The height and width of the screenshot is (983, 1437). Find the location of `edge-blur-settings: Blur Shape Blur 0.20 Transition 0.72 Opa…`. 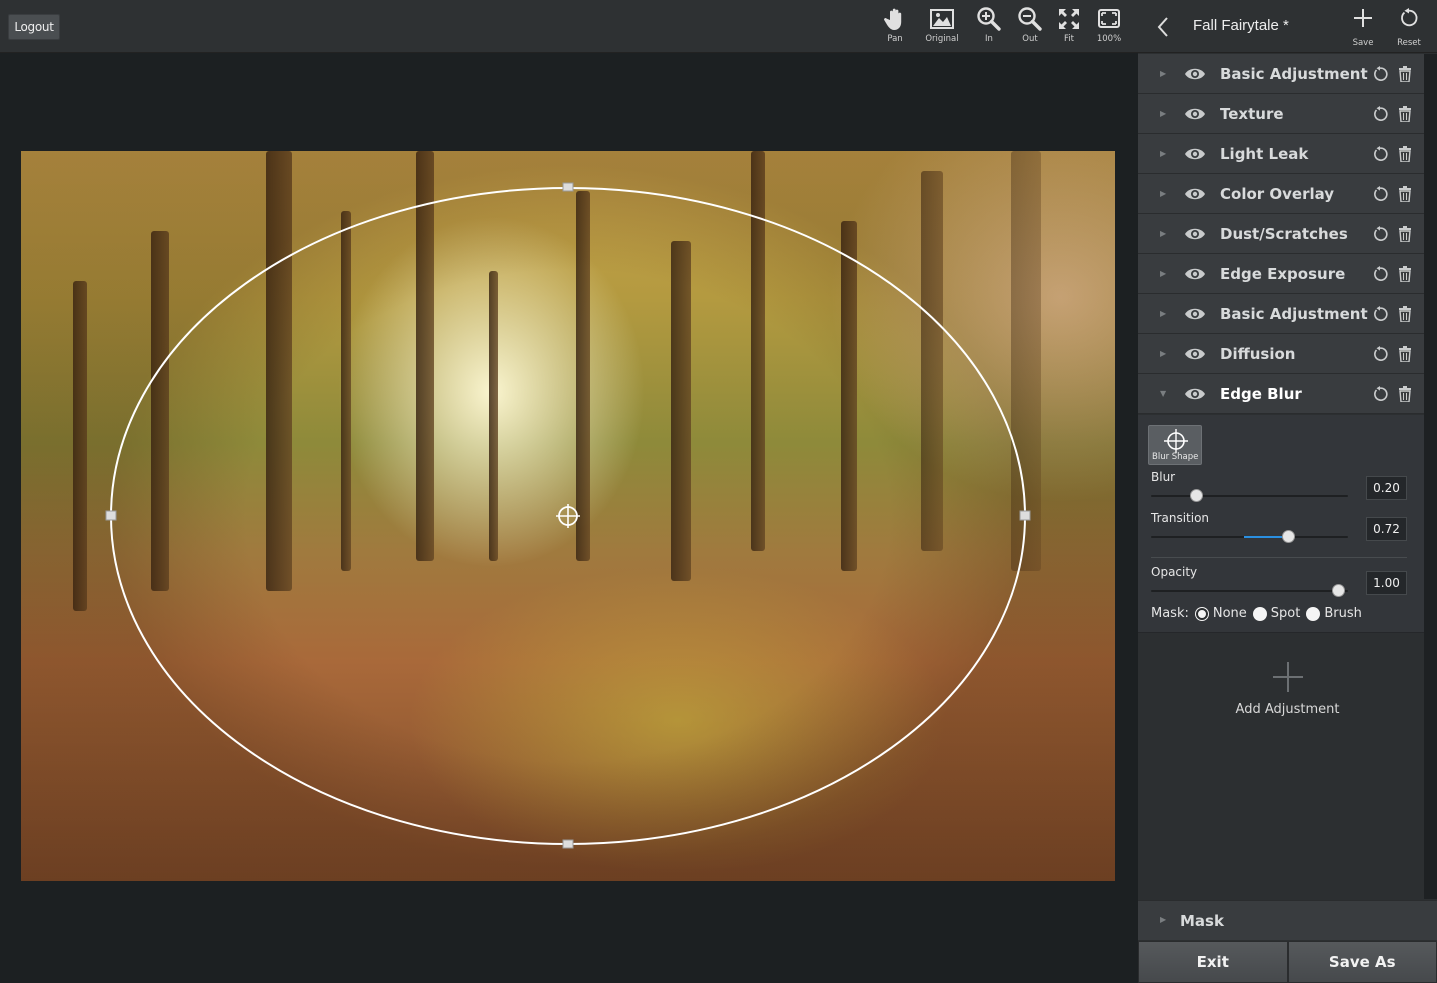

edge-blur-settings: Blur Shape Blur 0.20 Transition 0.72 Opa… is located at coordinates (1281, 524).